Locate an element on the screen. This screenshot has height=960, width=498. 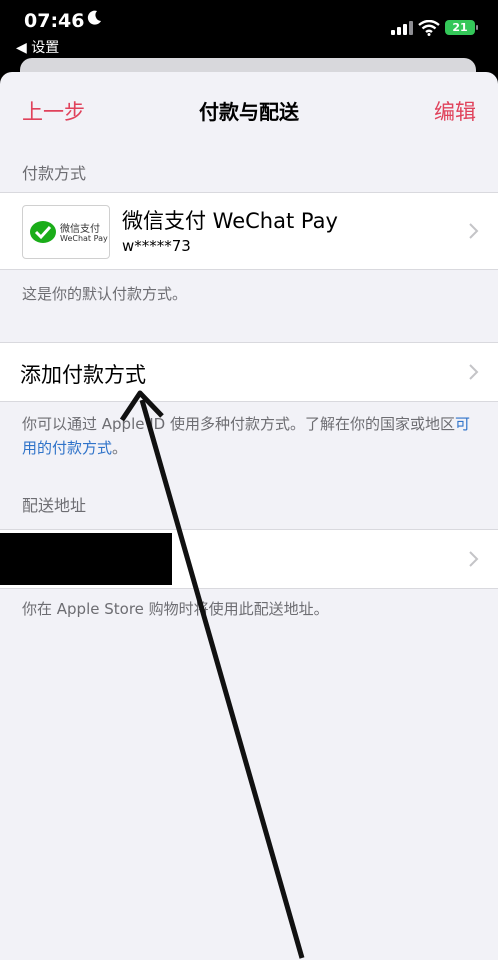
wechat-pay-row: 微信支付 WeChat Pay 微信支付 WeChat Pay w*****73 is located at coordinates (249, 231).